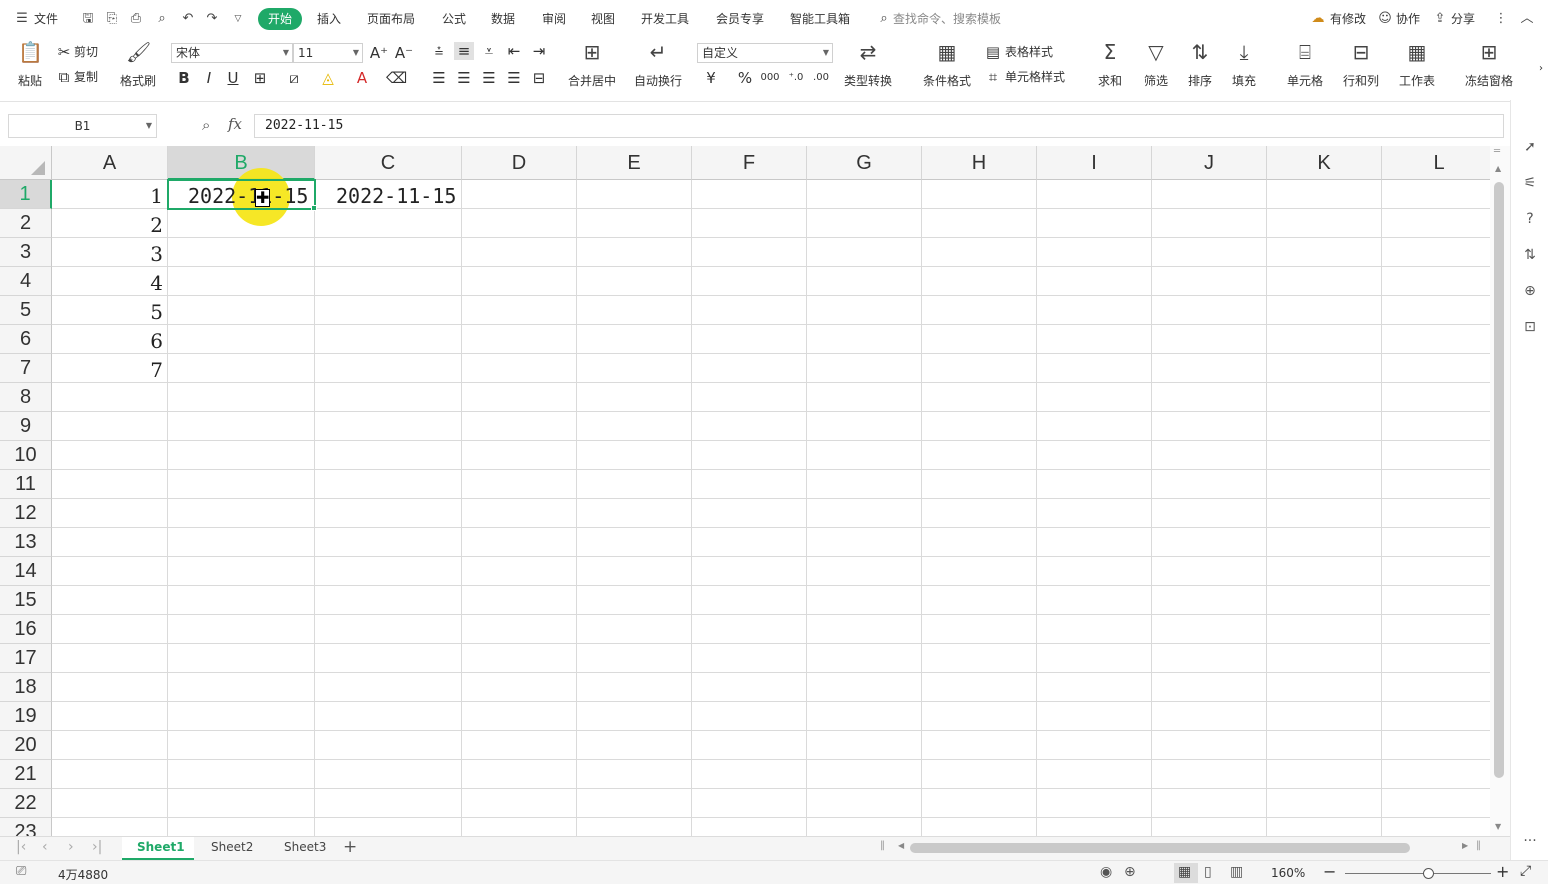 The width and height of the screenshot is (1548, 884). Describe the element at coordinates (665, 18) in the screenshot. I see `tab-developer: 开发工具` at that location.